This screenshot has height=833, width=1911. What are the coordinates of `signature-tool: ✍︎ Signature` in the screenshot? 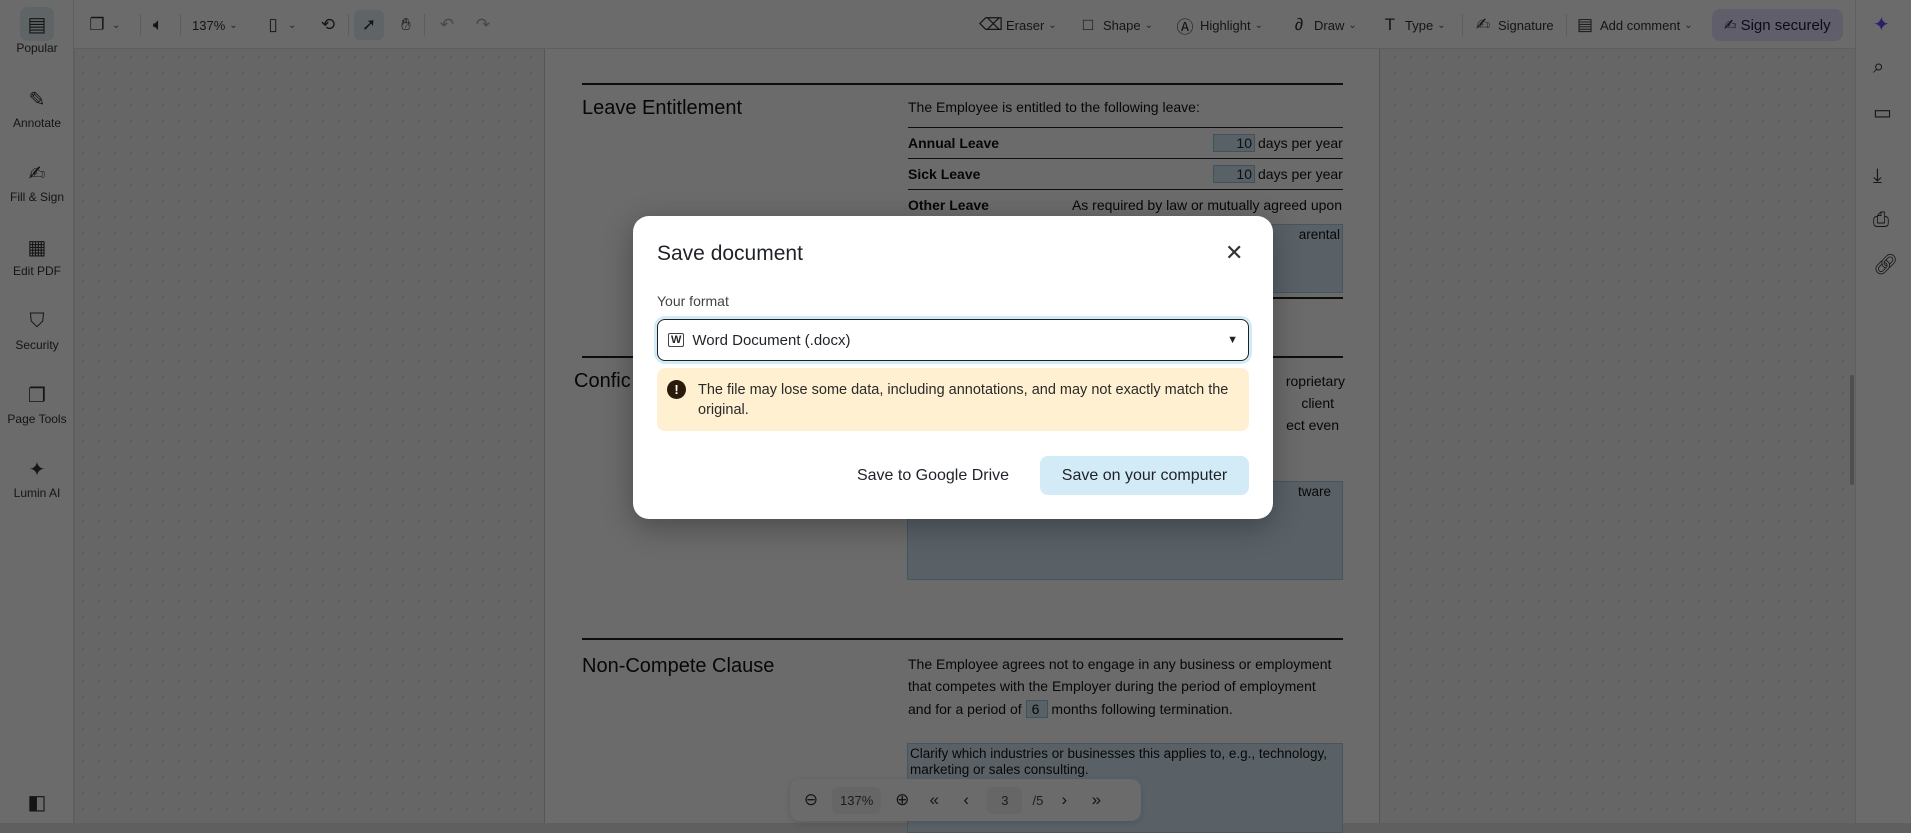 It's located at (1513, 25).